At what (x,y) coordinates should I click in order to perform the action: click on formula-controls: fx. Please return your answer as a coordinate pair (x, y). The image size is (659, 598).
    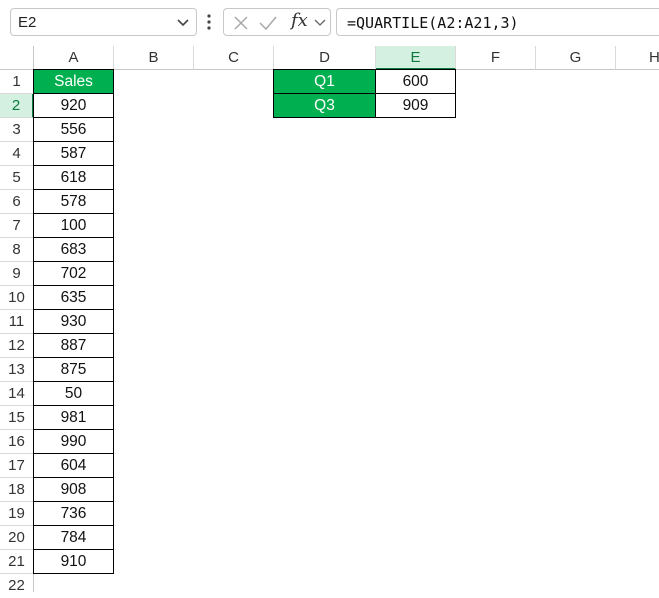
    Looking at the image, I should click on (277, 22).